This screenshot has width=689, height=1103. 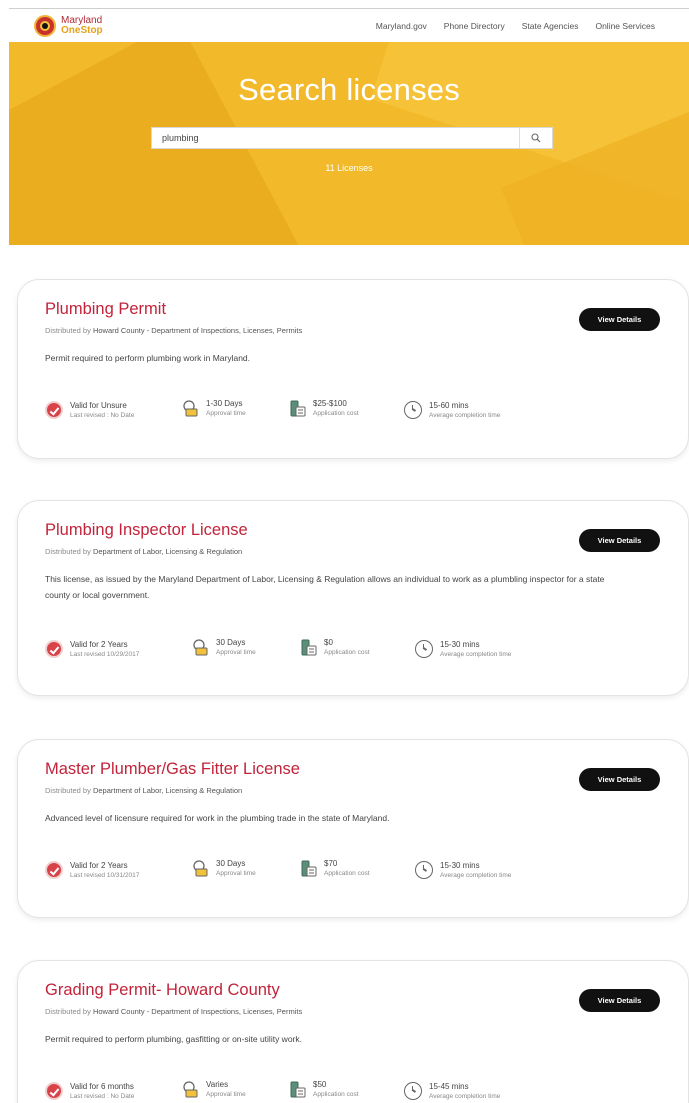 What do you see at coordinates (335, 138) in the screenshot?
I see `search-input` at bounding box center [335, 138].